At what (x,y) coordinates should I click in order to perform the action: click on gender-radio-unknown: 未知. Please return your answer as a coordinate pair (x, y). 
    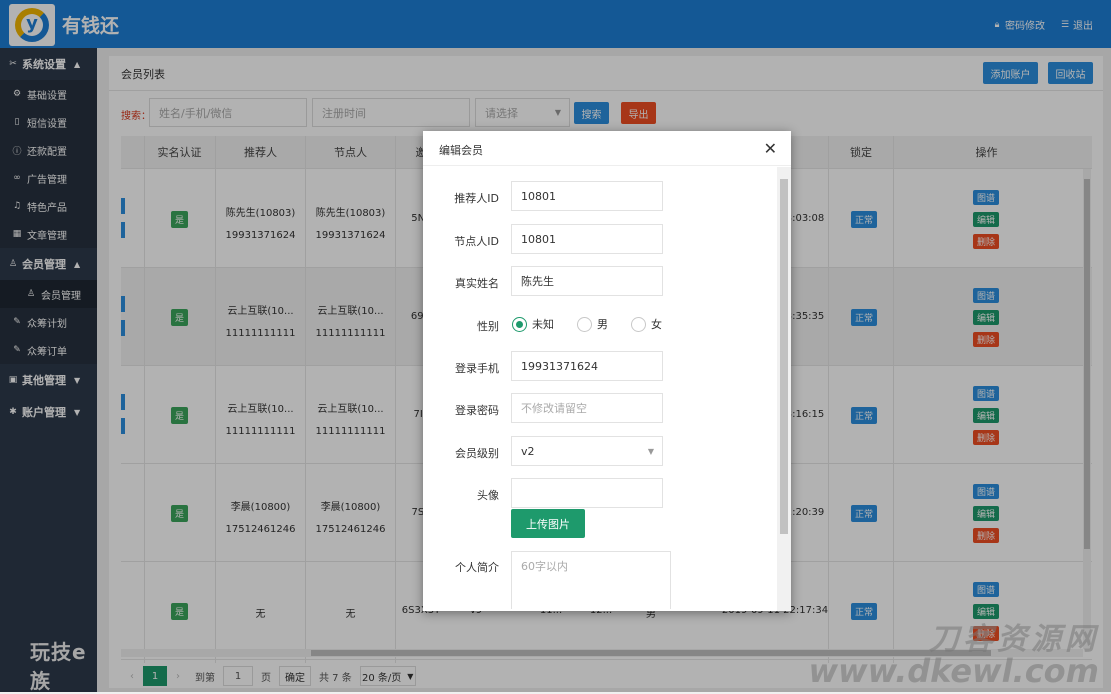
    Looking at the image, I should click on (533, 324).